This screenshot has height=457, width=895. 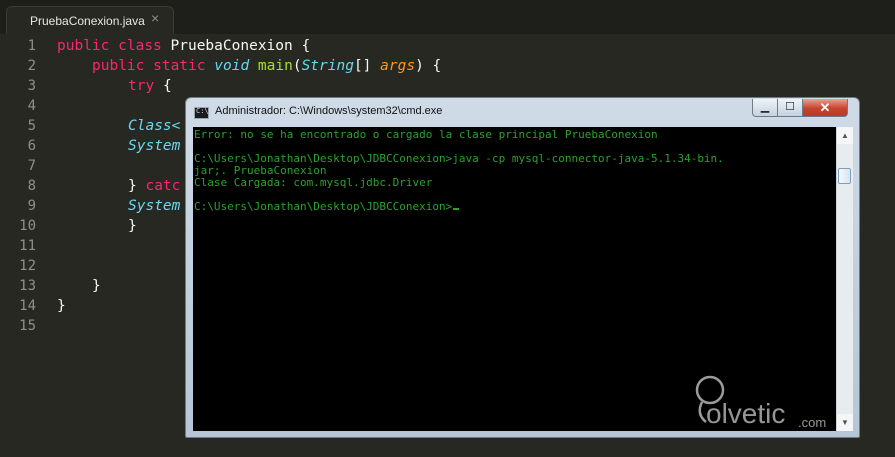 I want to click on maximize-button: ☐, so click(x=790, y=108).